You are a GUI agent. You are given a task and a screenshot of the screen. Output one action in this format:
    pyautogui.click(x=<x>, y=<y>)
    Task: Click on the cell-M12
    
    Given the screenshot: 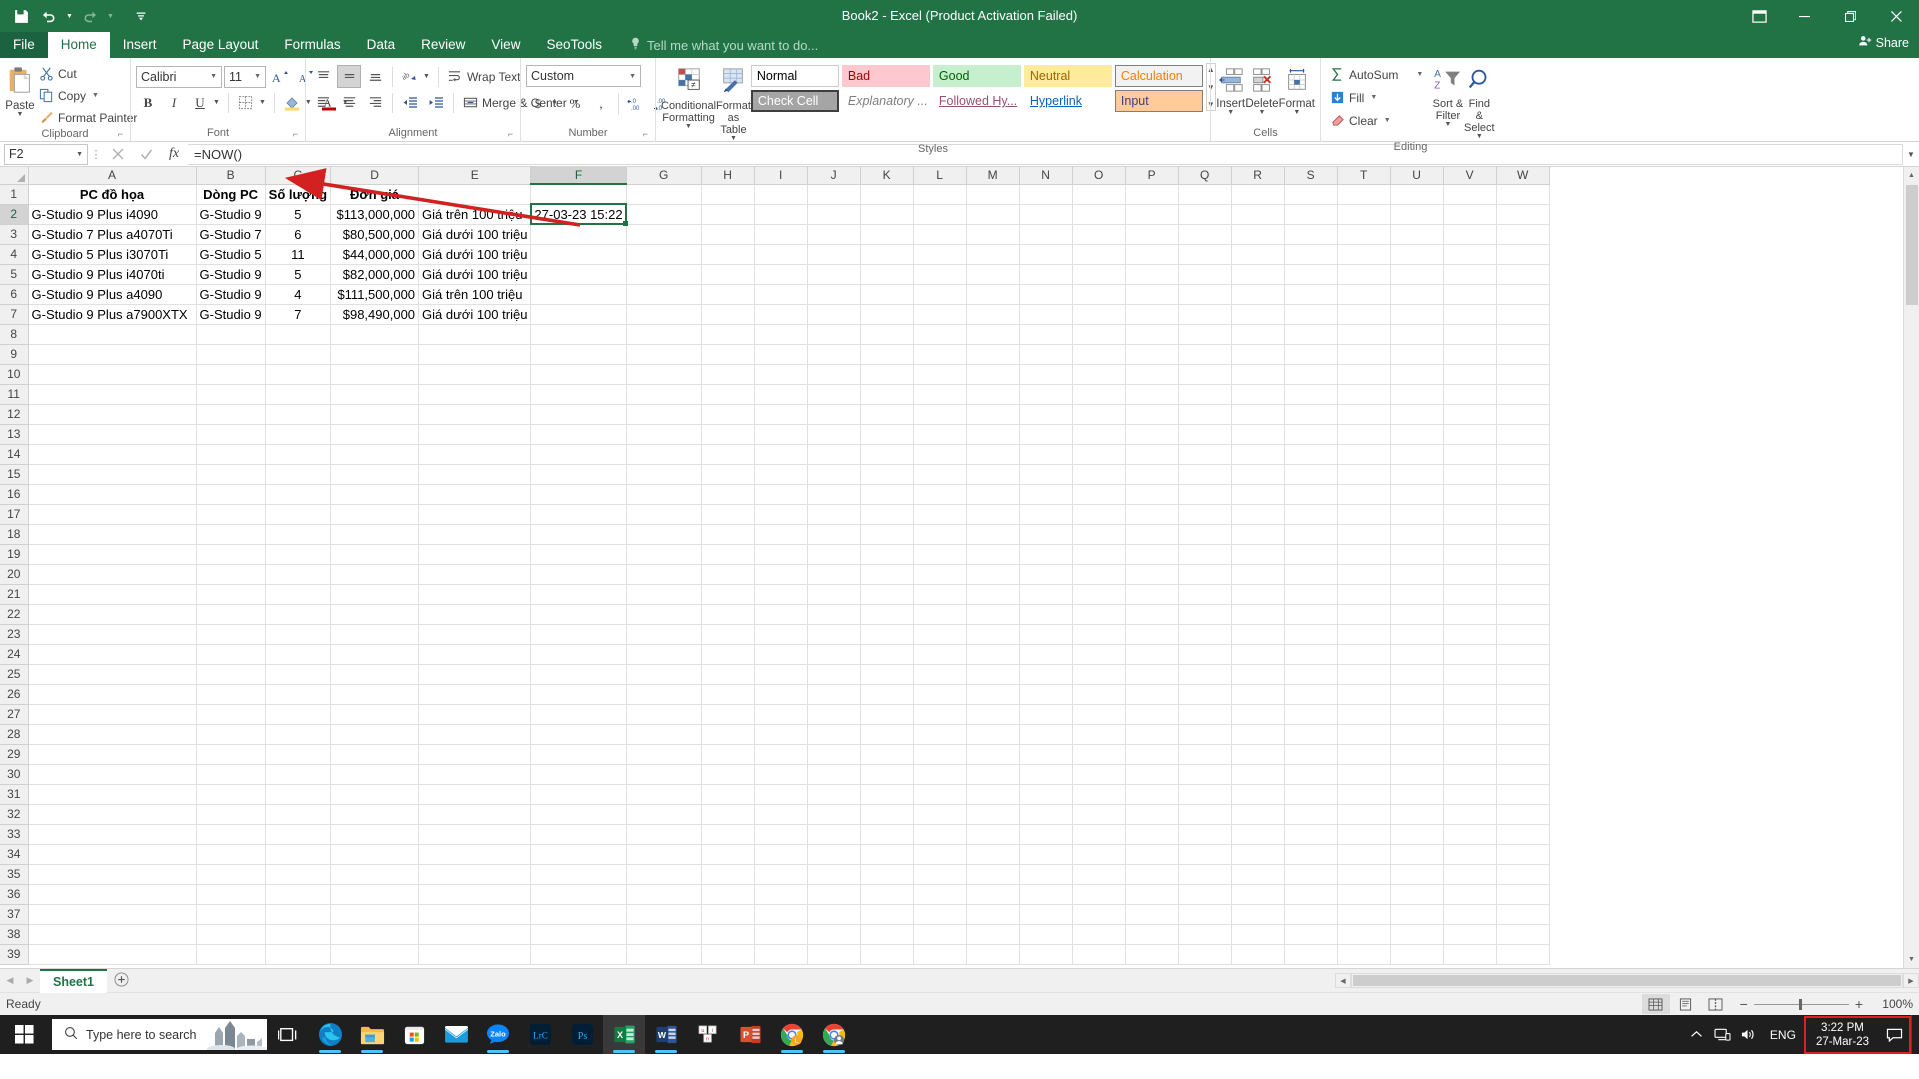 What is the action you would take?
    pyautogui.click(x=993, y=414)
    